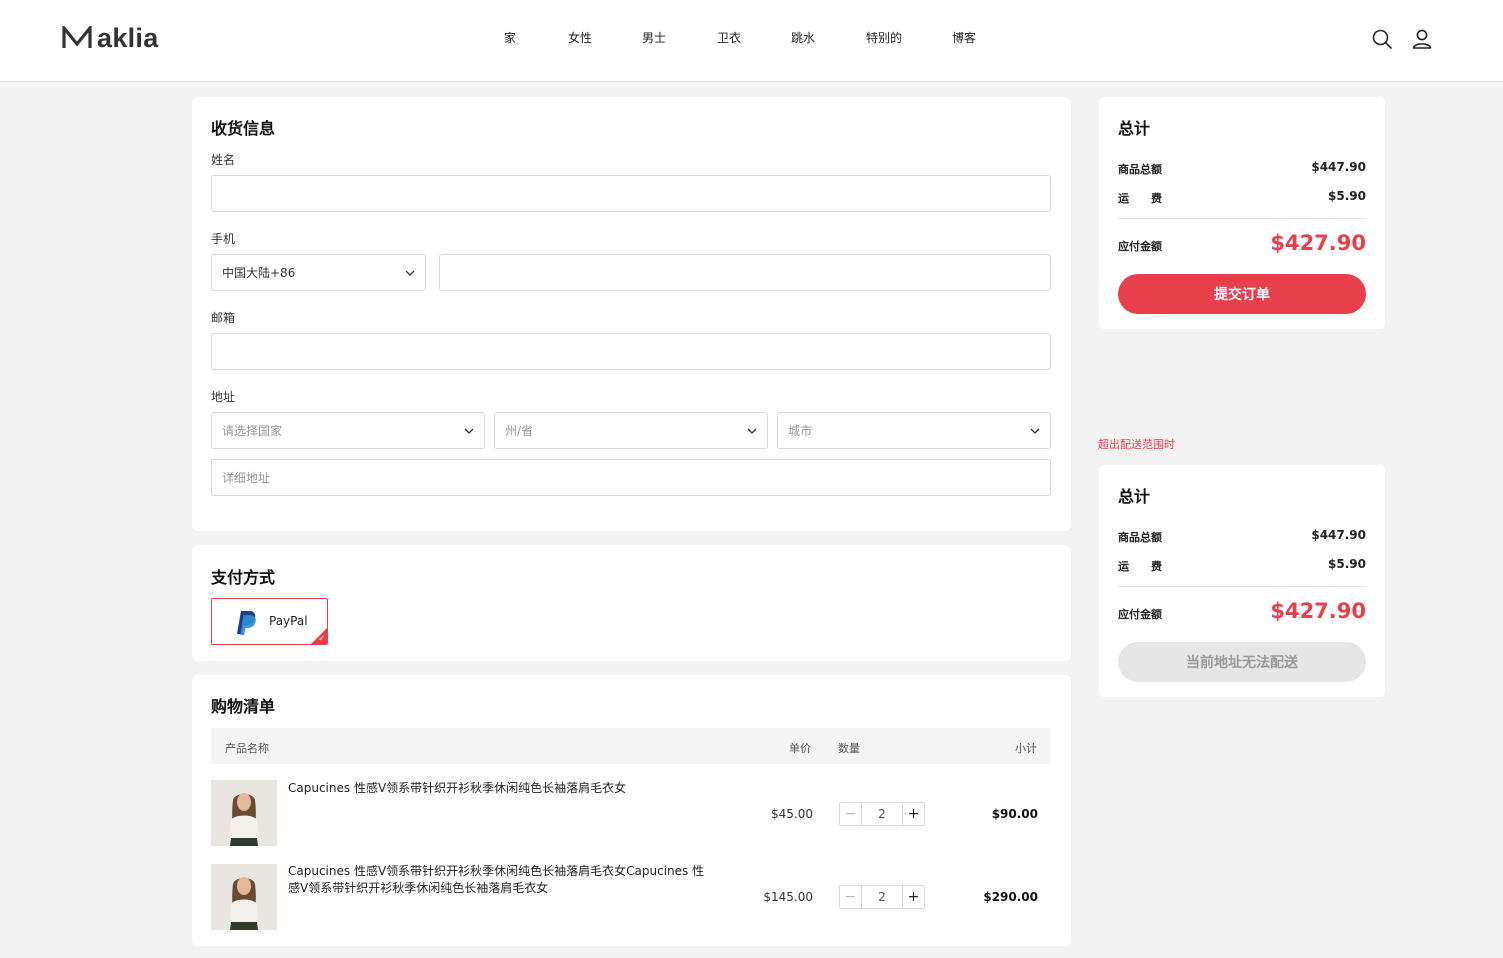 Image resolution: width=1503 pixels, height=958 pixels. Describe the element at coordinates (246, 623) in the screenshot. I see `paypal-icon` at that location.